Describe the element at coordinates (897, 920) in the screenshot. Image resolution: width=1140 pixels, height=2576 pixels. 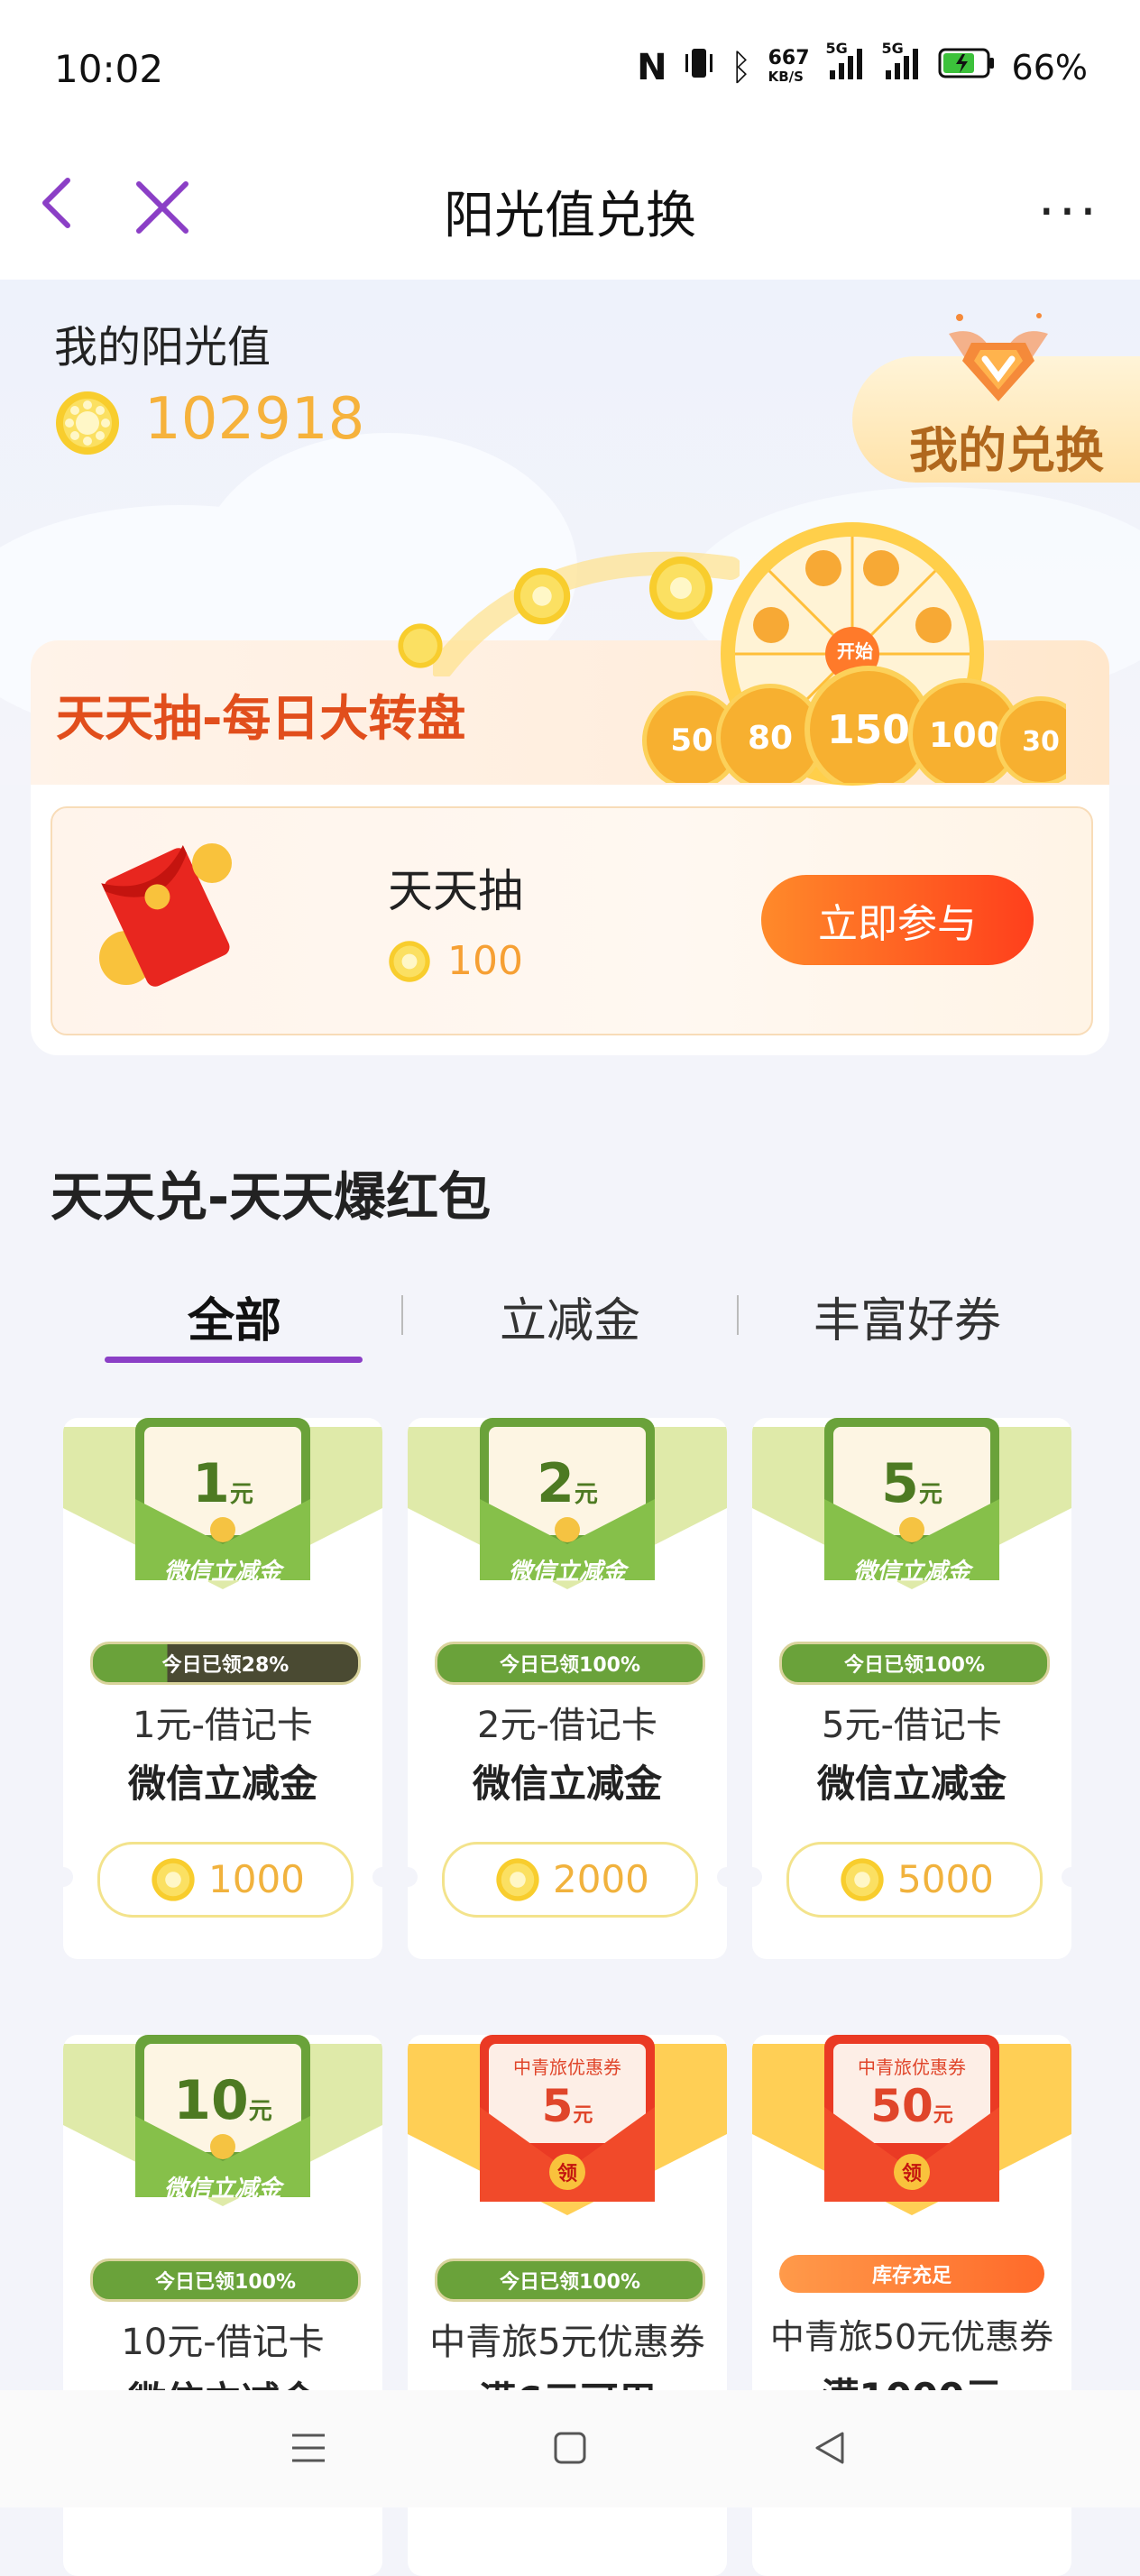
I see `join-now-button: 立即参与` at that location.